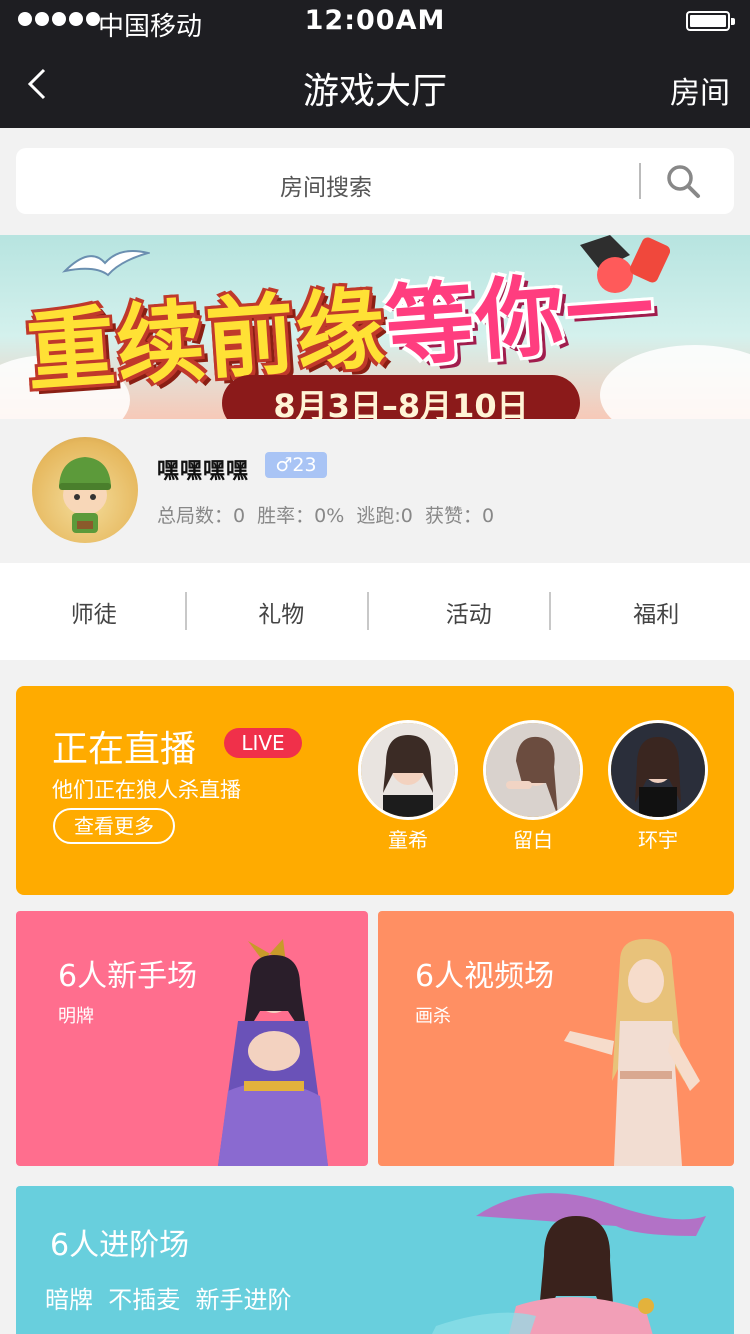 The height and width of the screenshot is (1334, 750). What do you see at coordinates (120, 1245) in the screenshot?
I see `room-title: 6人进阶场` at bounding box center [120, 1245].